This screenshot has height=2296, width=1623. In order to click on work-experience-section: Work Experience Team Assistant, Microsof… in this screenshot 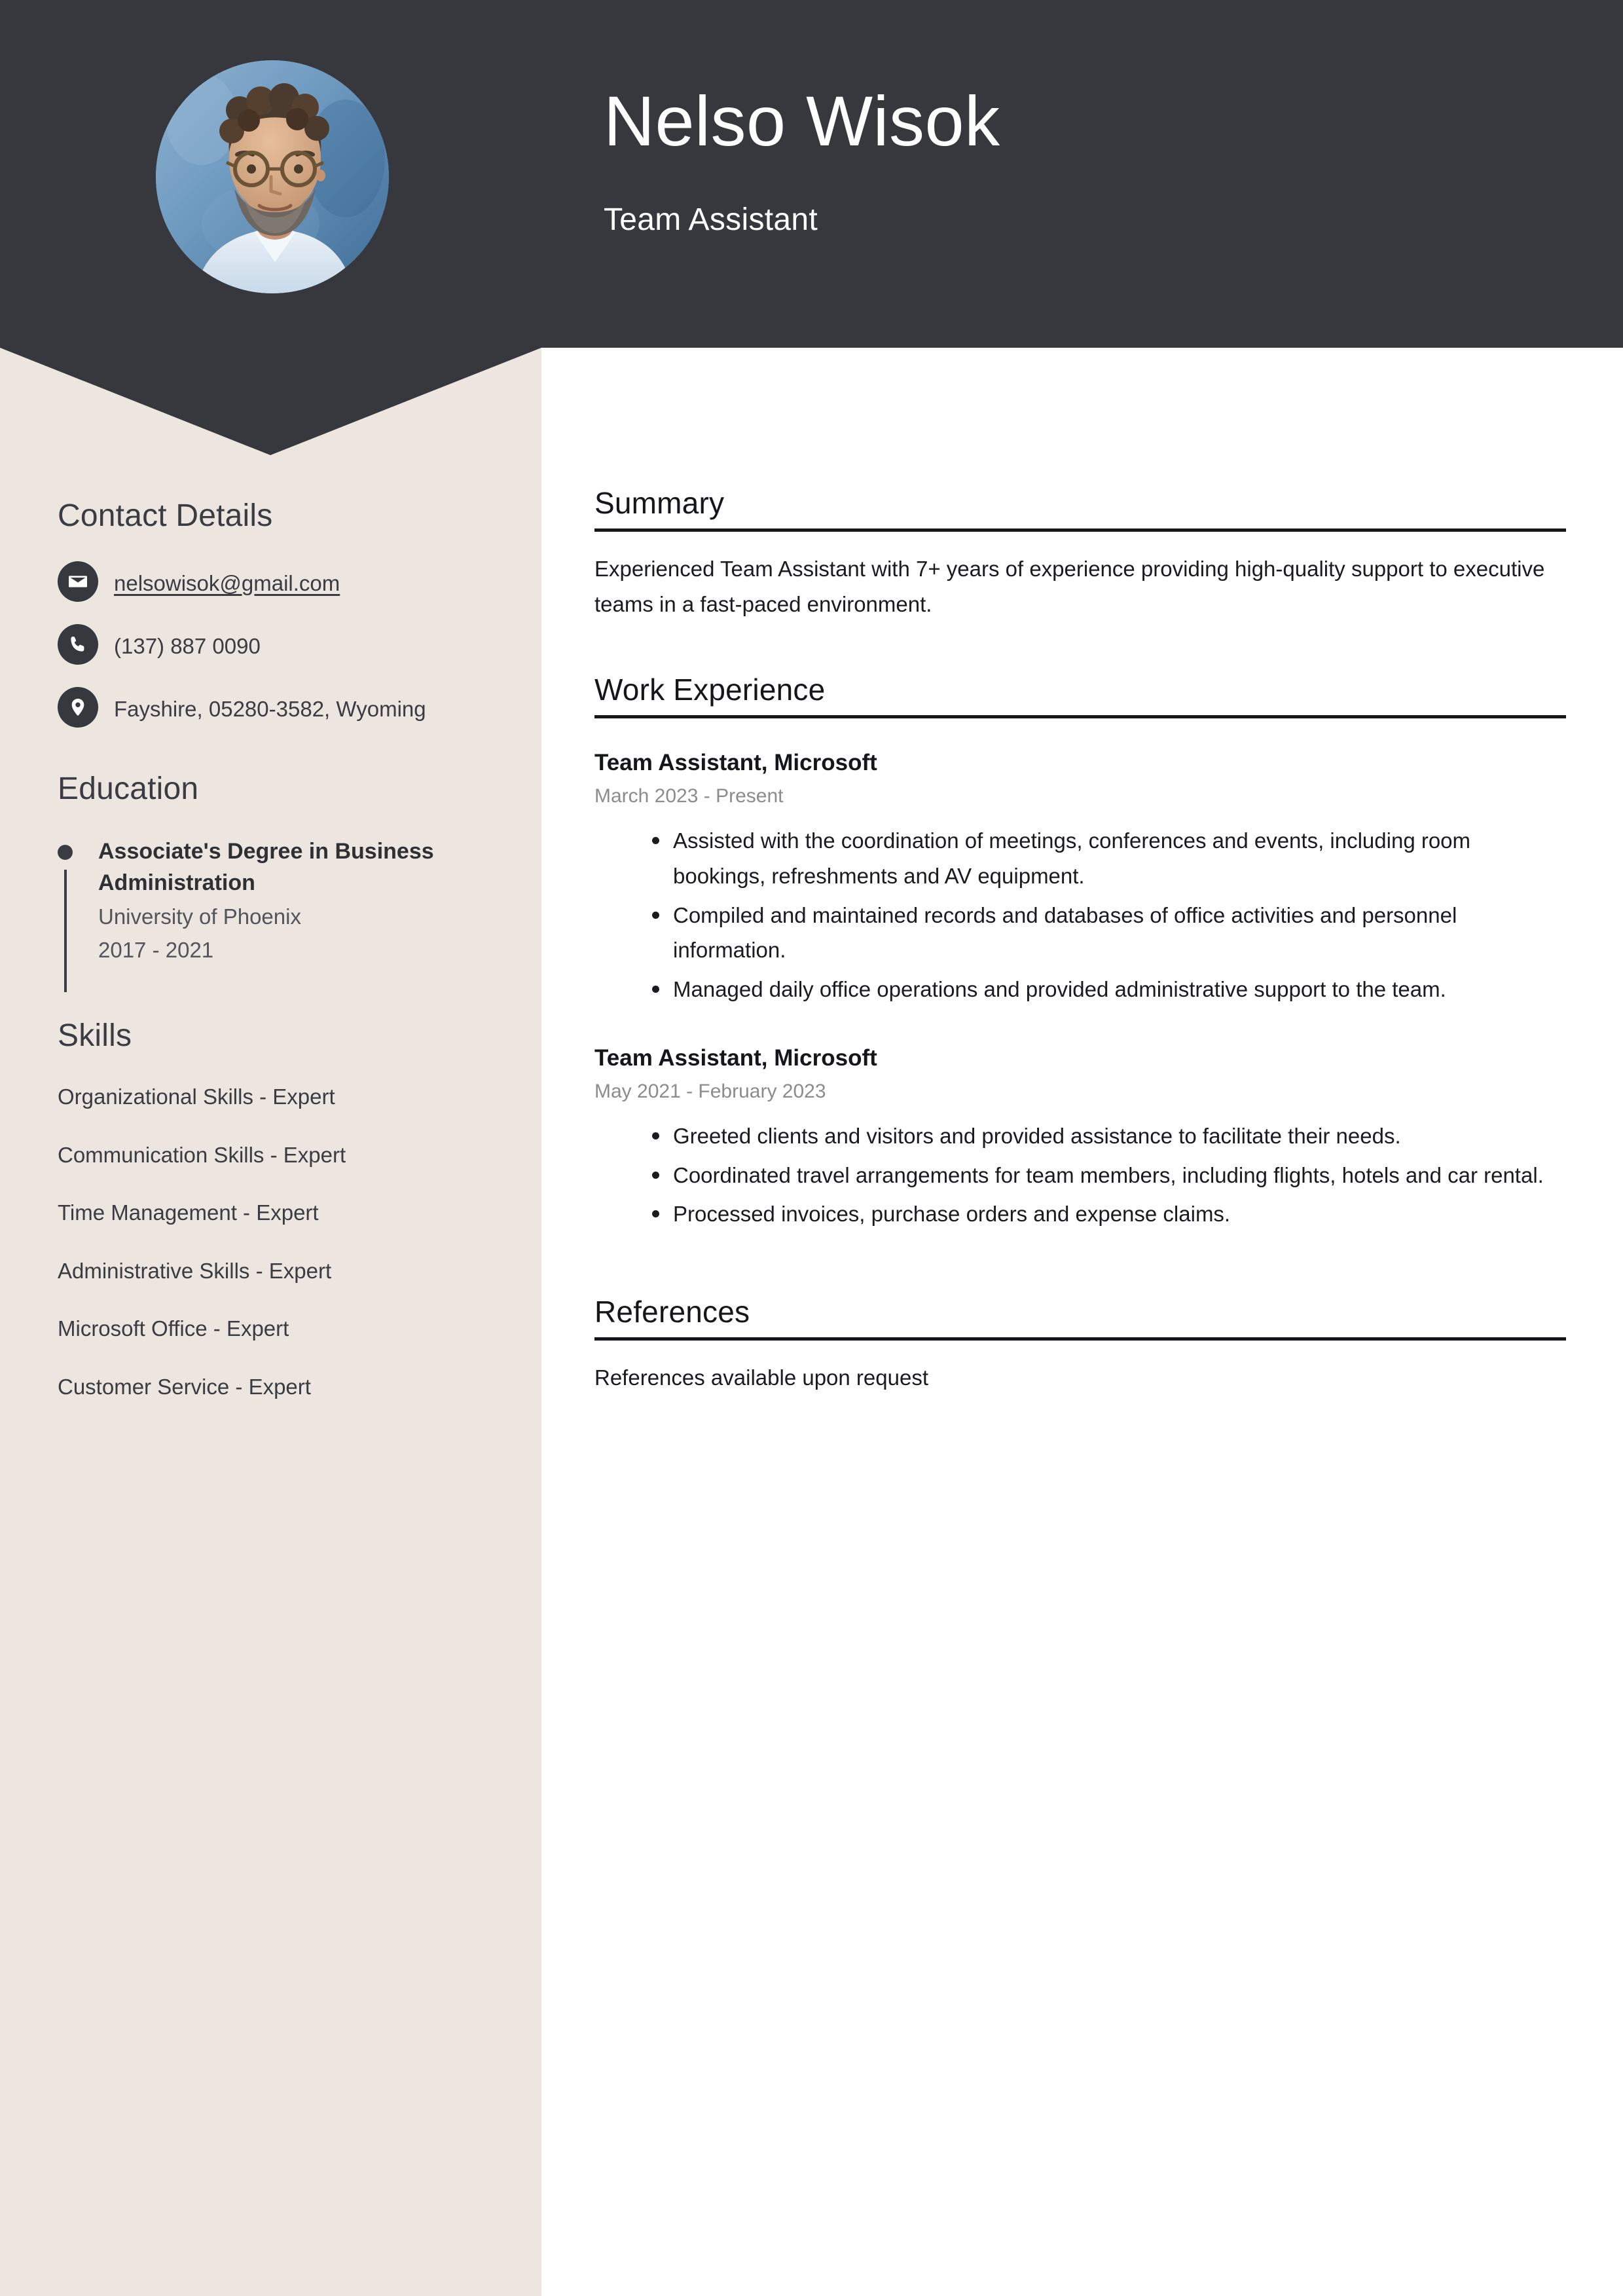, I will do `click(1080, 953)`.